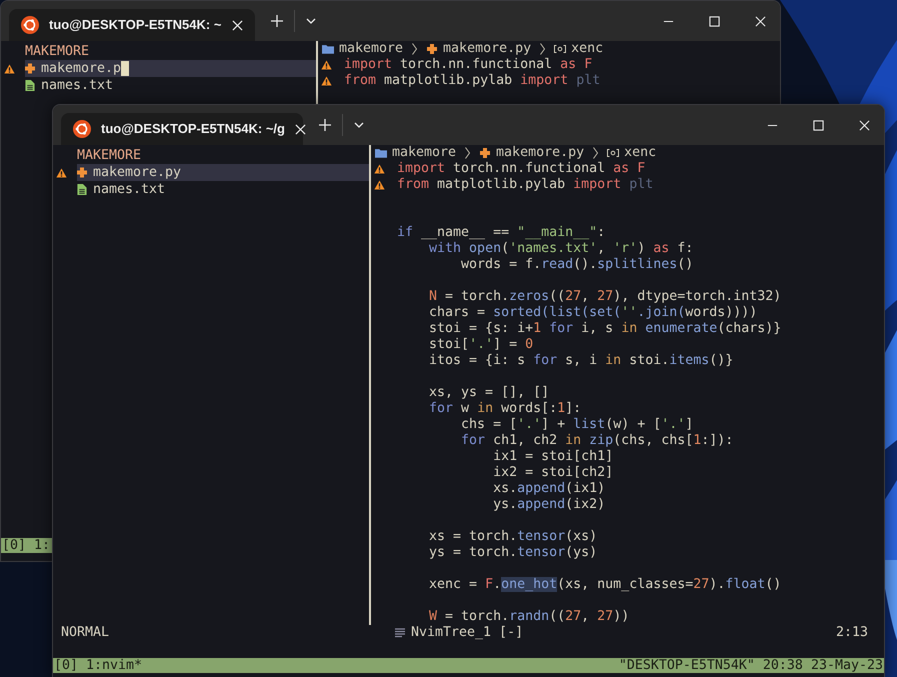  What do you see at coordinates (529, 617) in the screenshot?
I see `code-line: W = torch.randn((27, 27))` at bounding box center [529, 617].